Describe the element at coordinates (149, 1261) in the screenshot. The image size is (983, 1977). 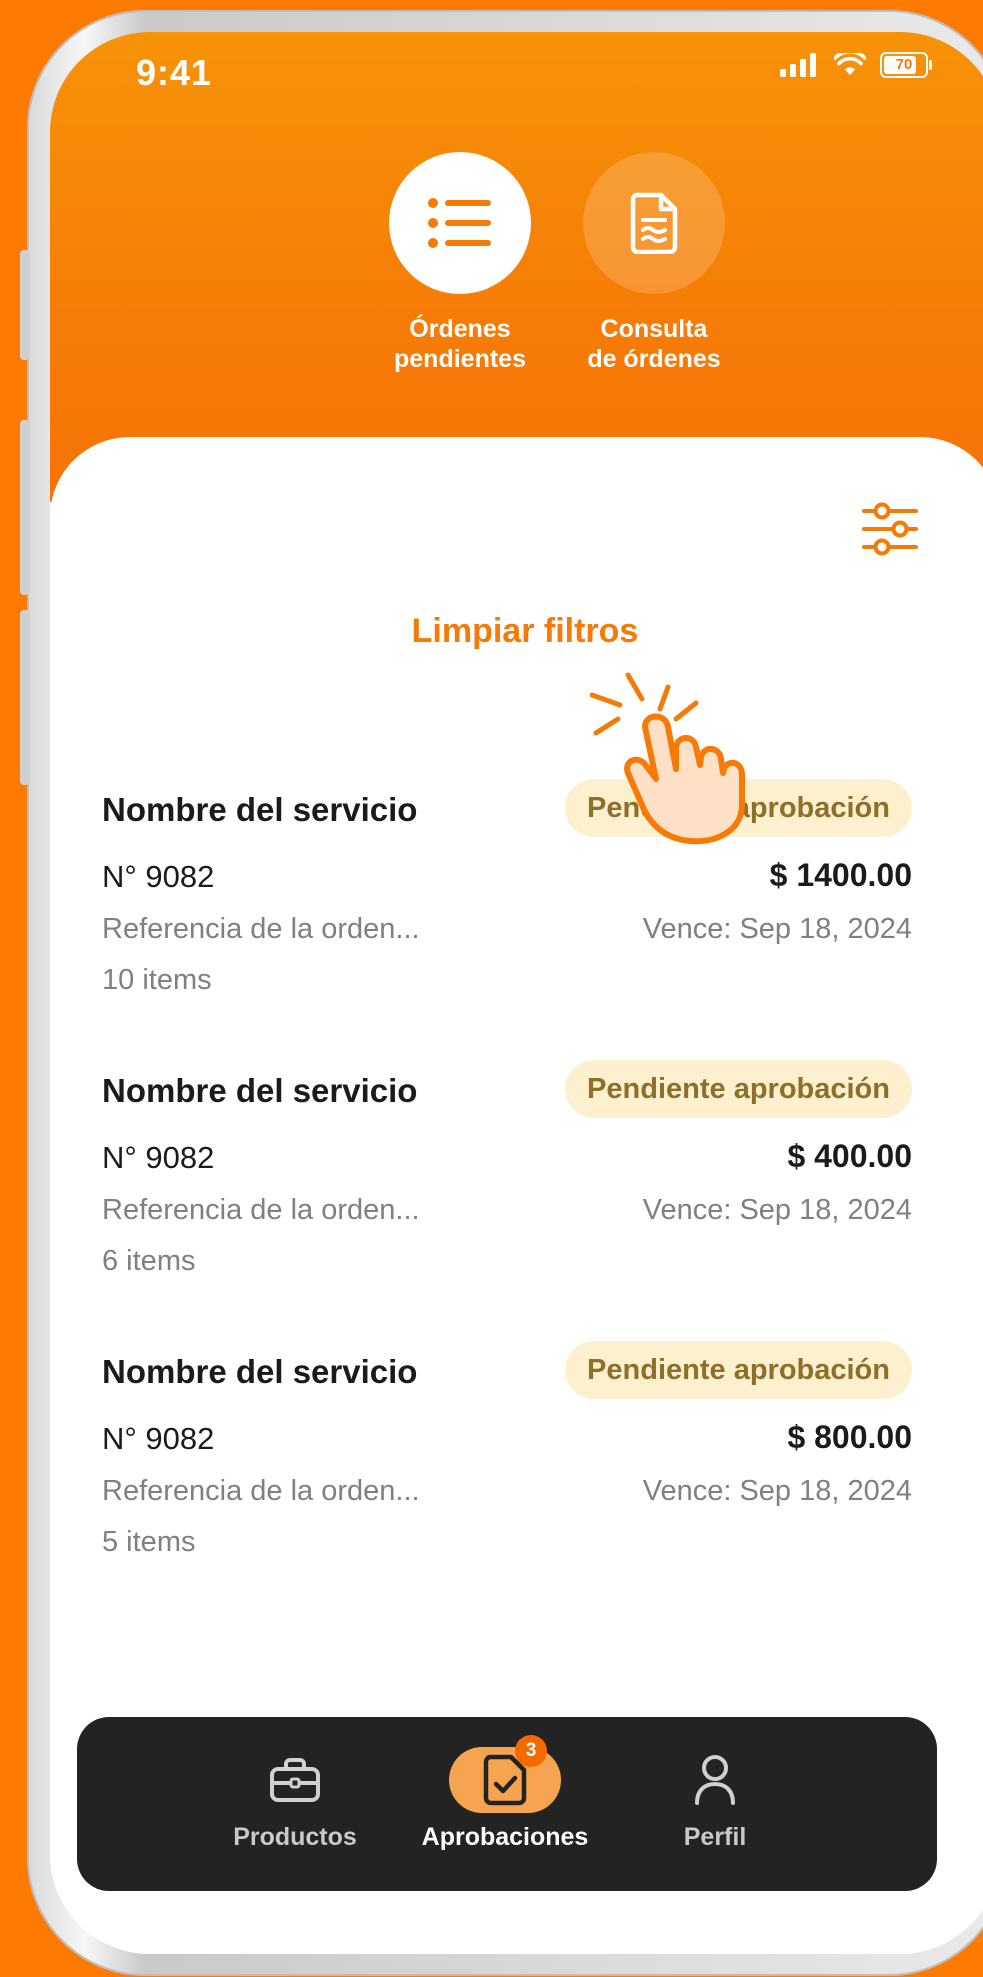
I see `order-items-count: 6 items` at that location.